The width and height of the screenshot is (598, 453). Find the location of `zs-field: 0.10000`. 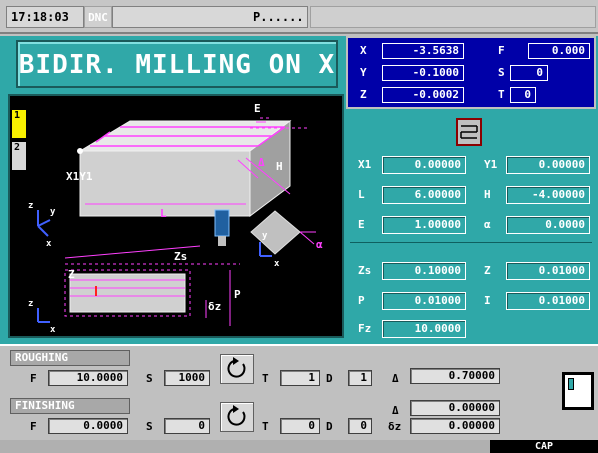

zs-field: 0.10000 is located at coordinates (424, 271).